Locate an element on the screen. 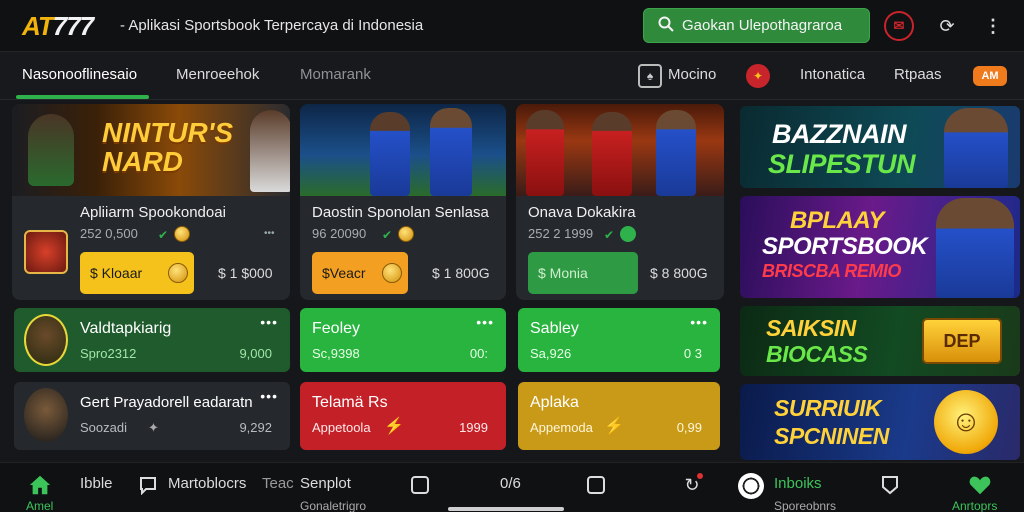  home-indicator is located at coordinates (506, 509).